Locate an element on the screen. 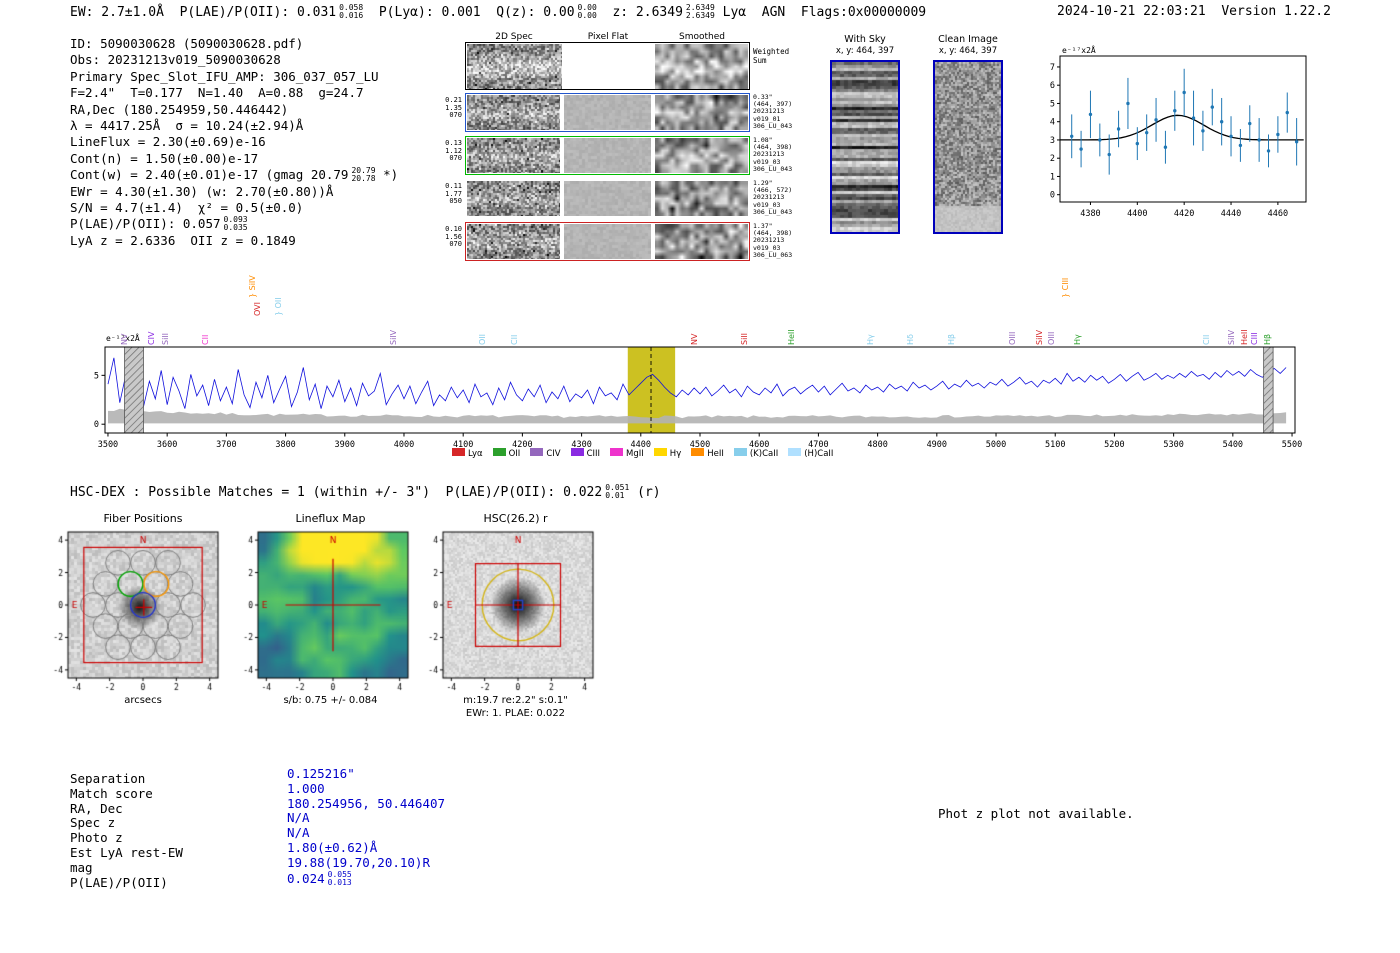 This screenshot has height=953, width=1400. text-segment: ID: 5090030628 (5090030628.pdf) is located at coordinates (187, 43).